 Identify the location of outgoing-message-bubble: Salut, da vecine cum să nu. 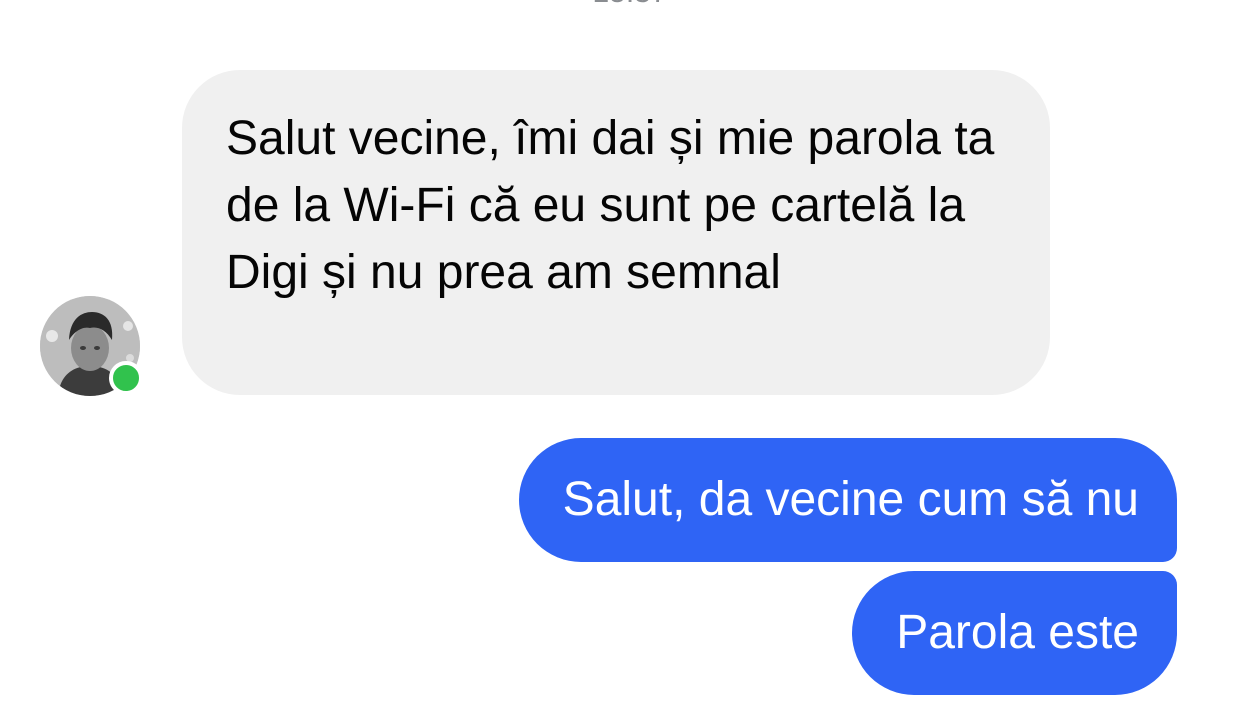
(847, 500).